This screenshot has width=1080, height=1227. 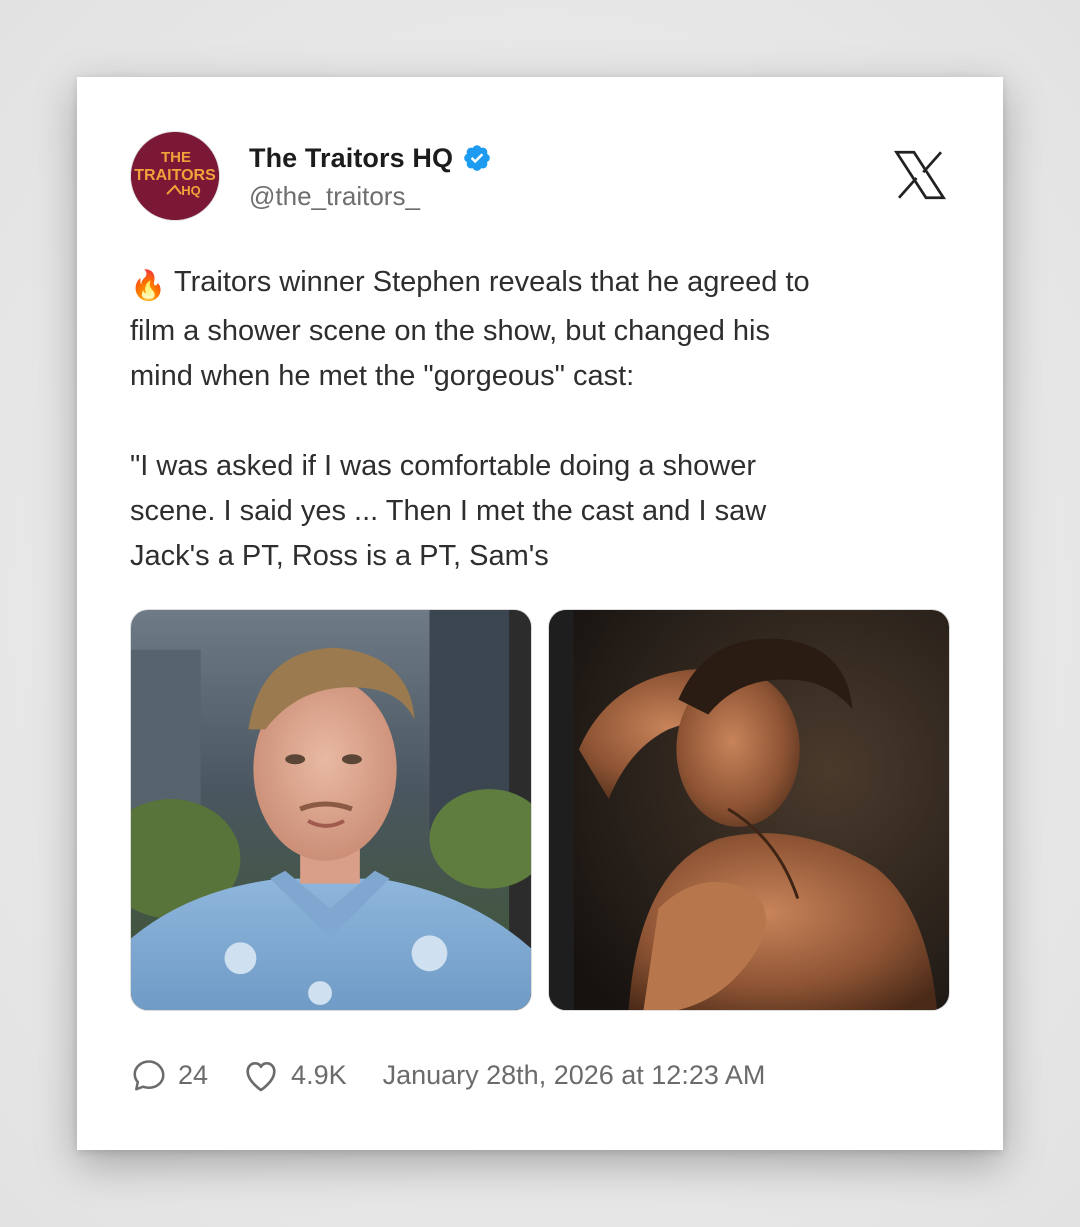 What do you see at coordinates (261, 1077) in the screenshot?
I see `heart-icon` at bounding box center [261, 1077].